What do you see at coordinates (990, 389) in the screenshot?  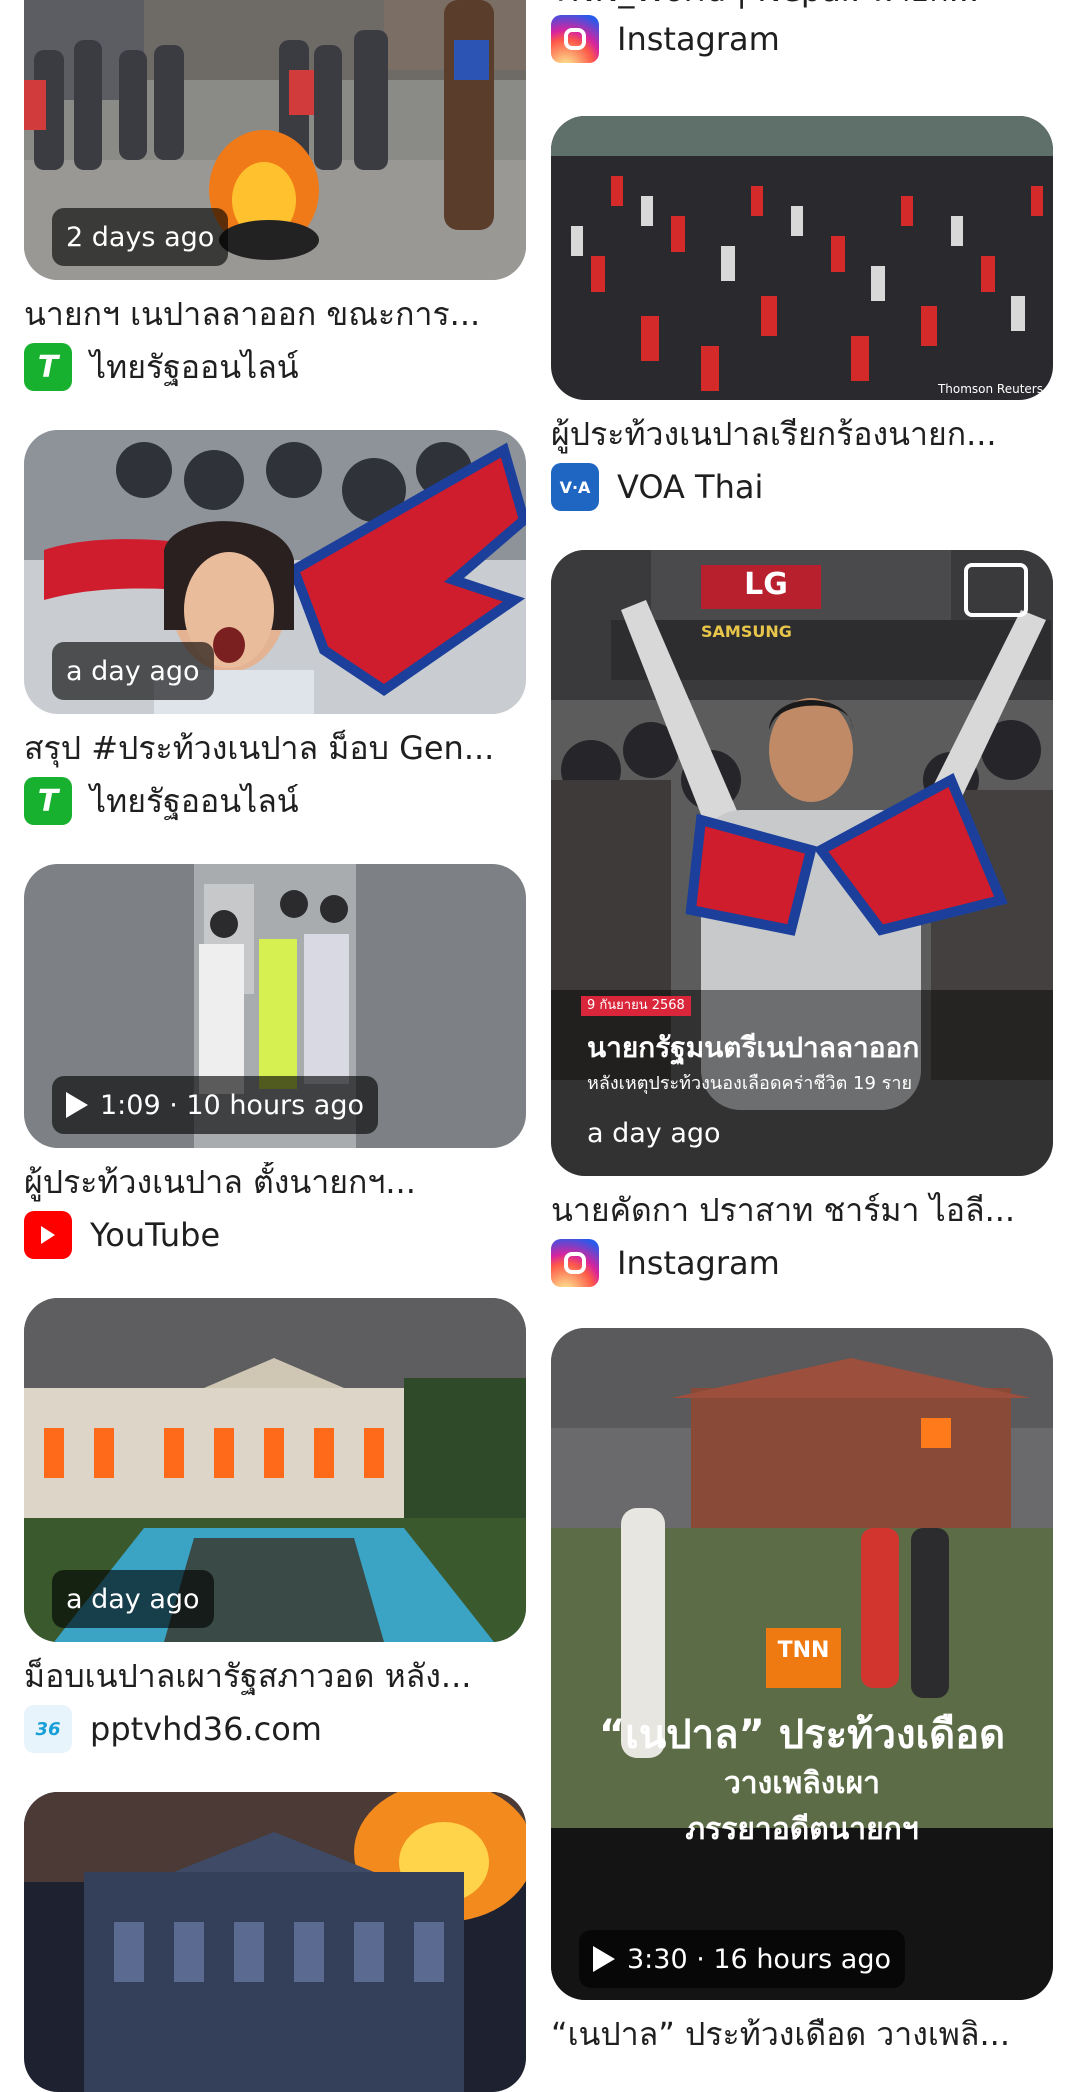 I see `watermark: Thomson Reuters` at bounding box center [990, 389].